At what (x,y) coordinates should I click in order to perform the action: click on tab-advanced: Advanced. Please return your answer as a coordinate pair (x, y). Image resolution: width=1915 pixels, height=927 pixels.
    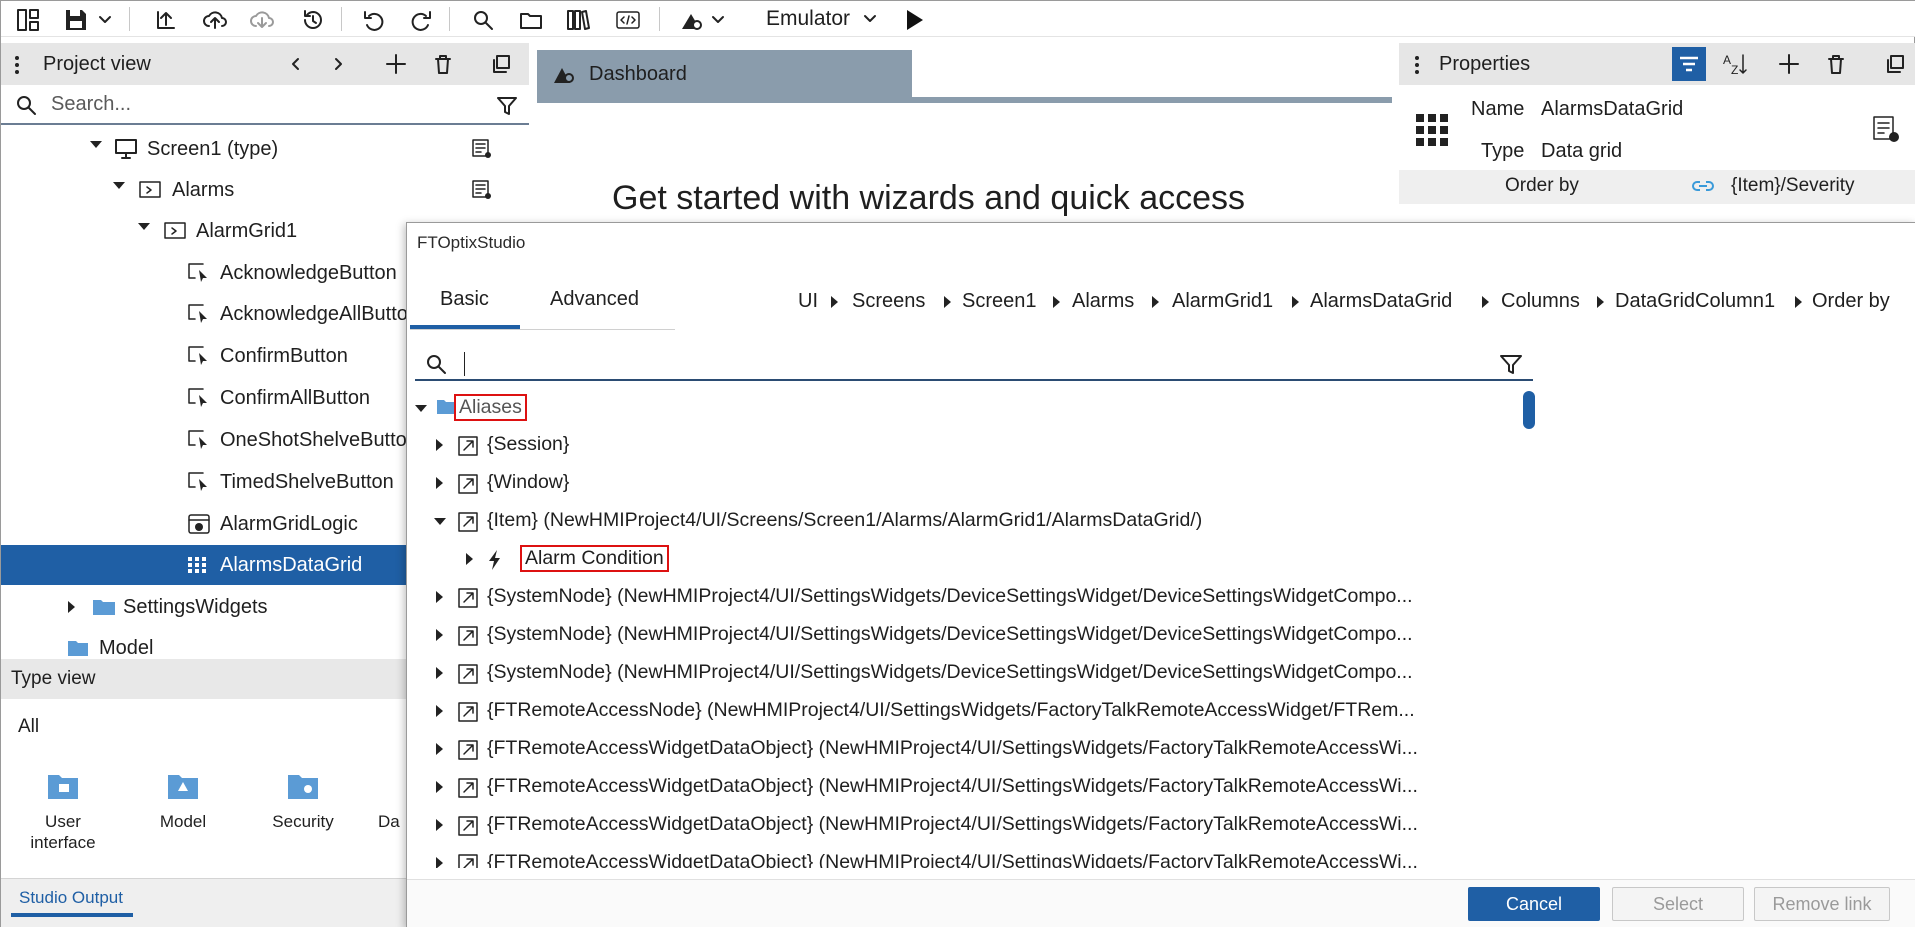
    Looking at the image, I should click on (594, 299).